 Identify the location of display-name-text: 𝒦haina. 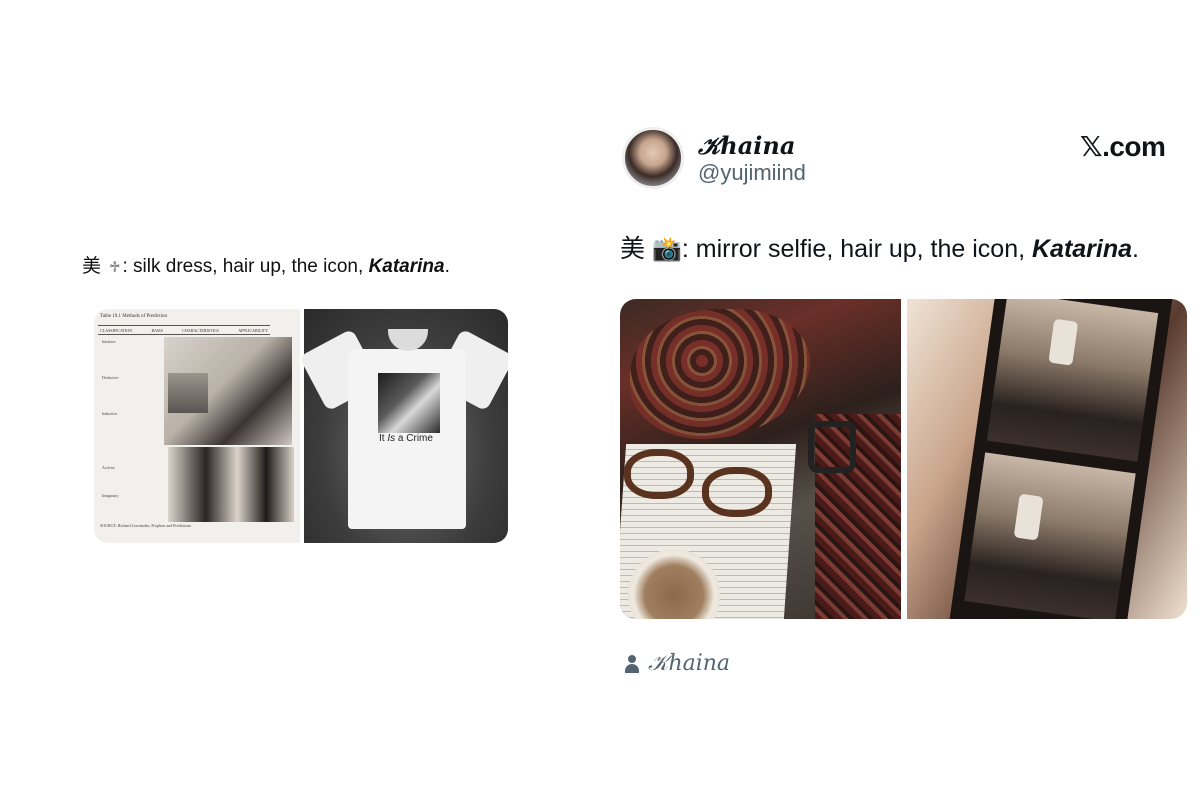
(747, 145).